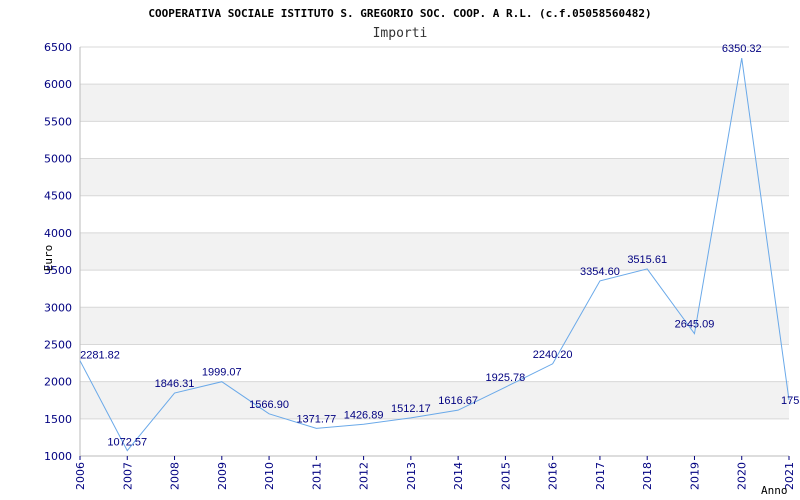 The height and width of the screenshot is (500, 800). Describe the element at coordinates (80, 476) in the screenshot. I see `x-tick-label: 2006` at that location.